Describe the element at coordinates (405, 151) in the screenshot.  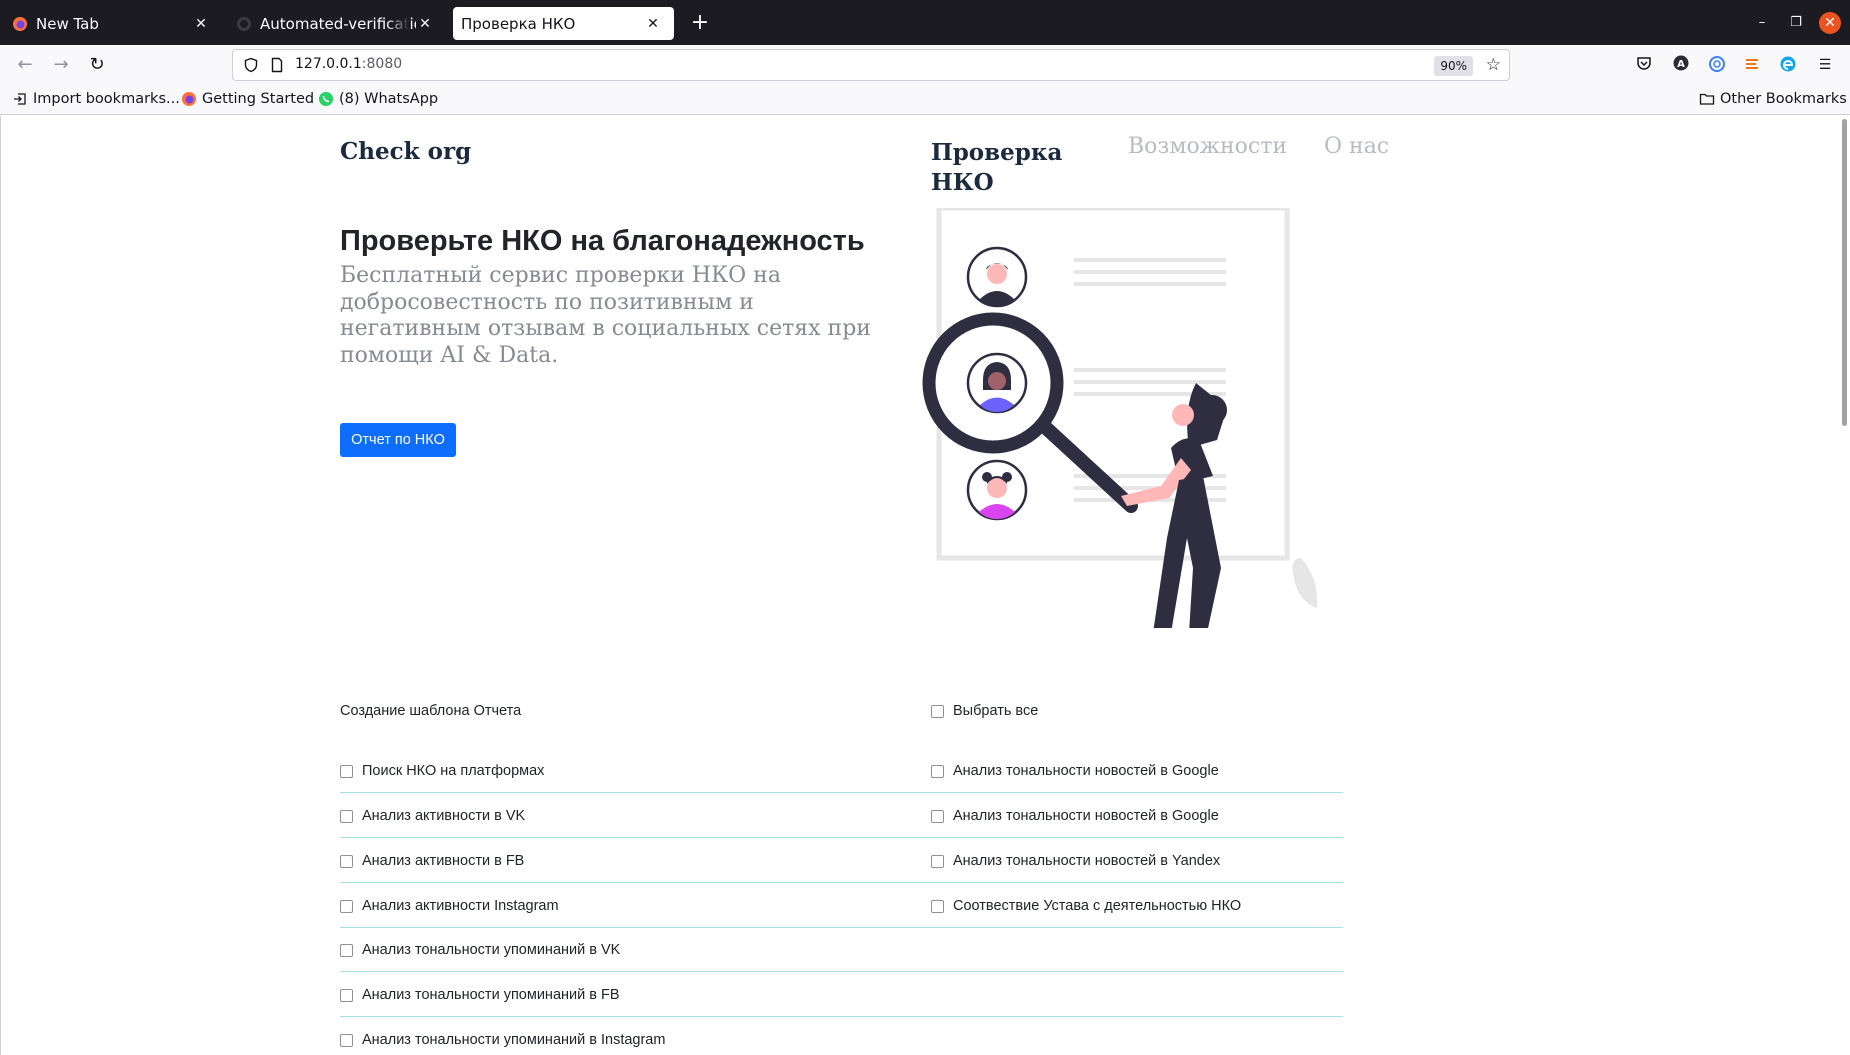
I see `site-brand: Check org` at that location.